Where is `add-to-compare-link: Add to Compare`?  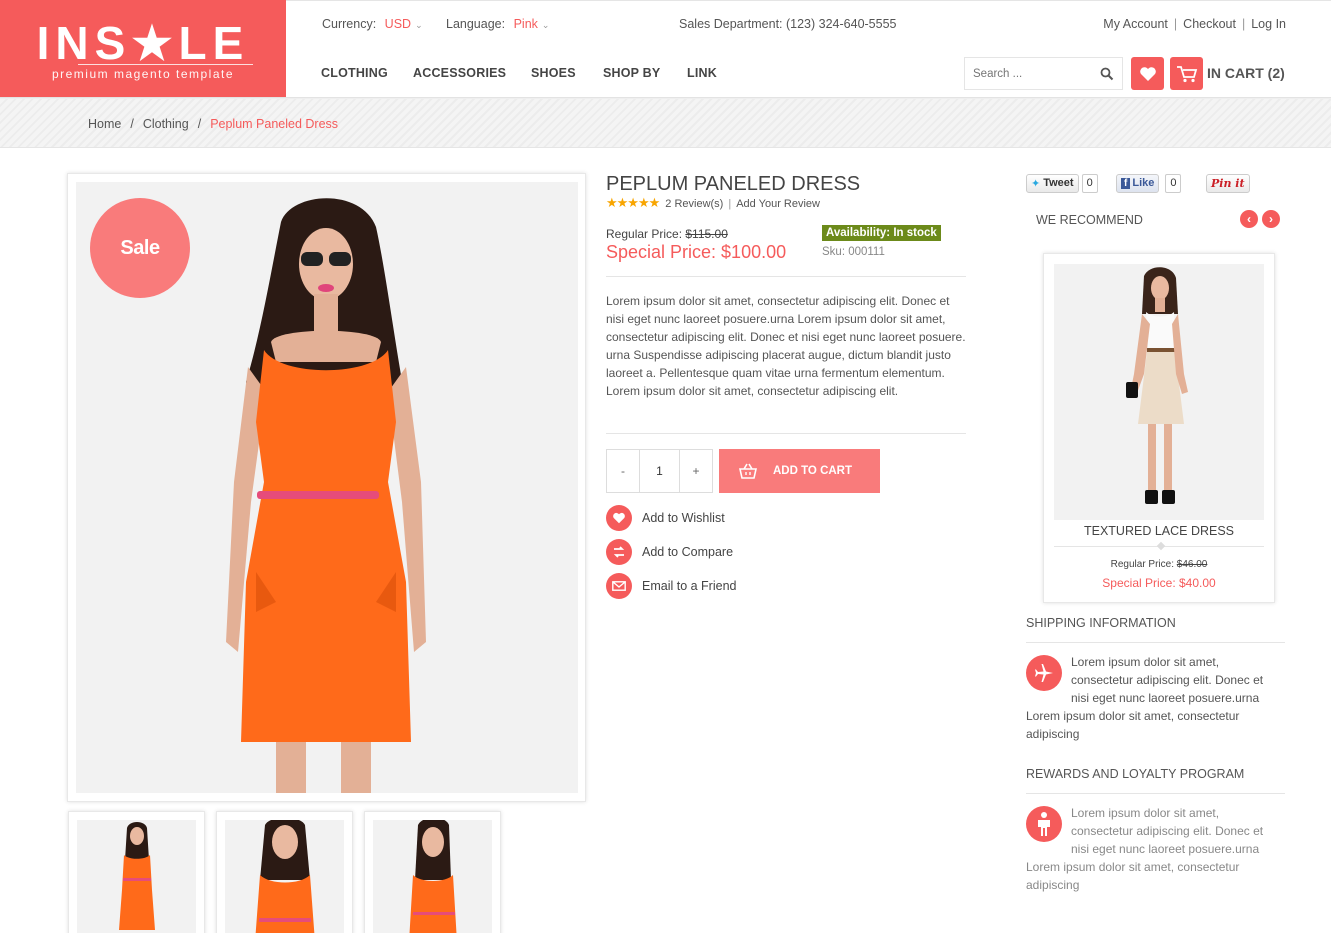 add-to-compare-link: Add to Compare is located at coordinates (669, 552).